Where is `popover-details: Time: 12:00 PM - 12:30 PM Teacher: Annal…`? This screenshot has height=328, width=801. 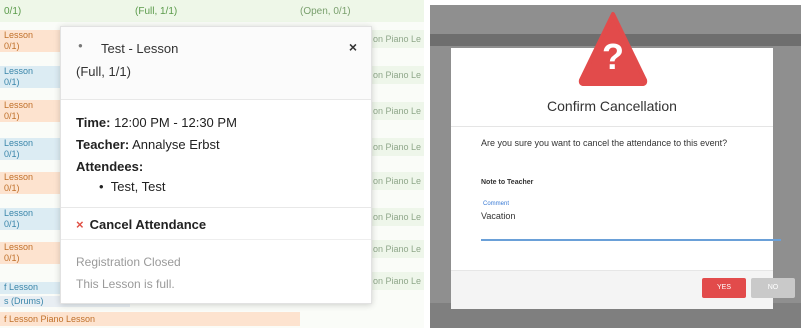
popover-details: Time: 12:00 PM - 12:30 PM Teacher: Annal… is located at coordinates (216, 153).